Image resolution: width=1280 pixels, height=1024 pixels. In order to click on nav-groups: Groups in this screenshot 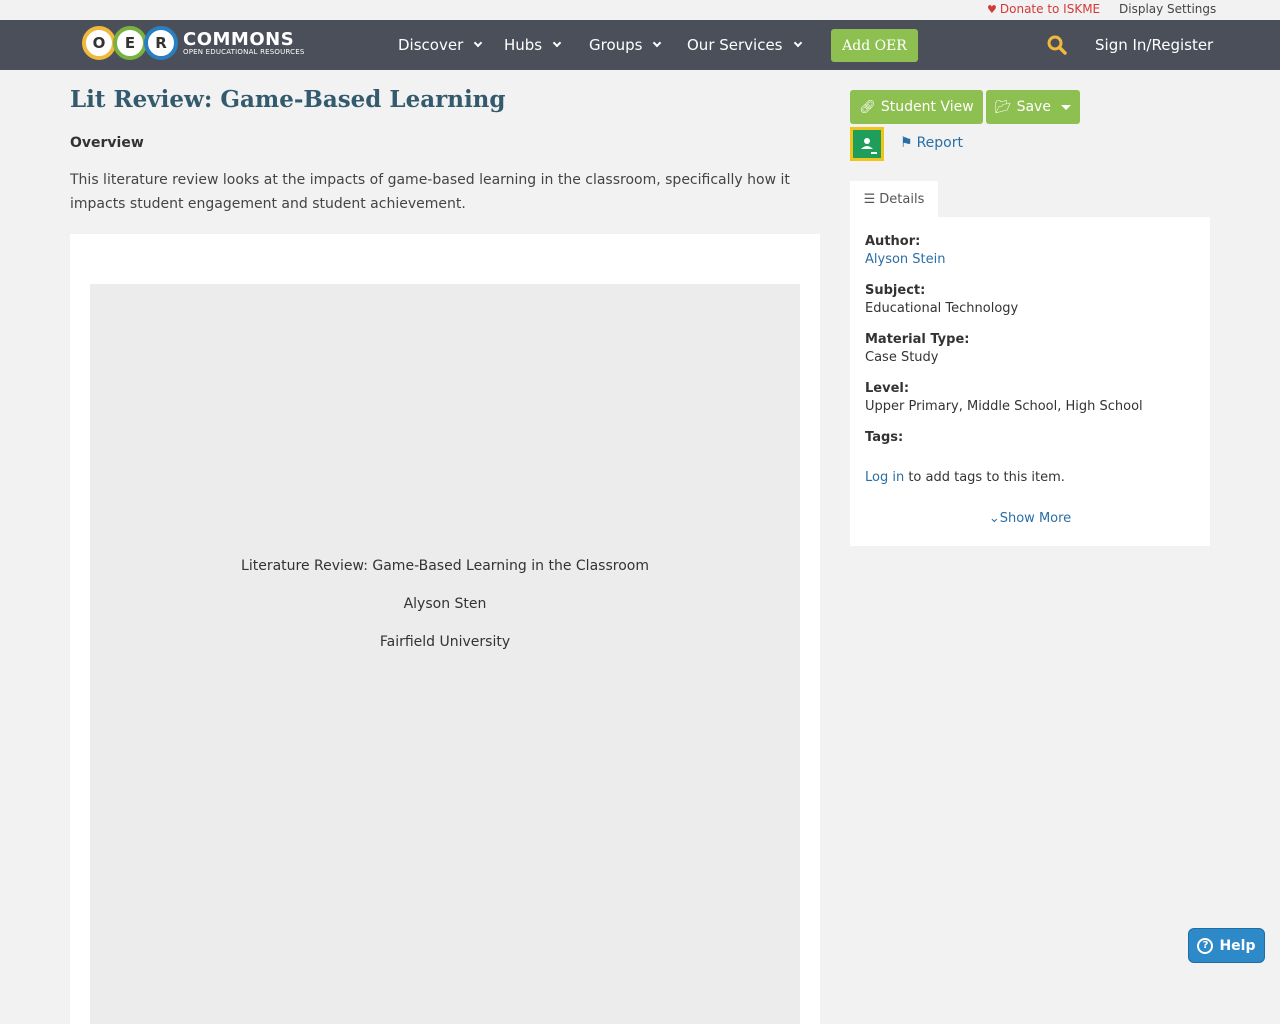, I will do `click(625, 45)`.